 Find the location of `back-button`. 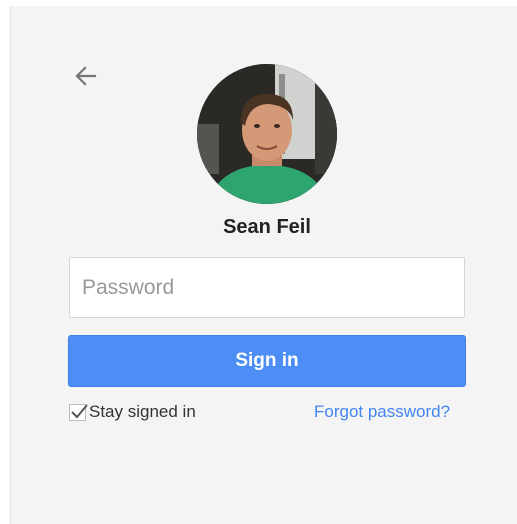

back-button is located at coordinates (86, 76).